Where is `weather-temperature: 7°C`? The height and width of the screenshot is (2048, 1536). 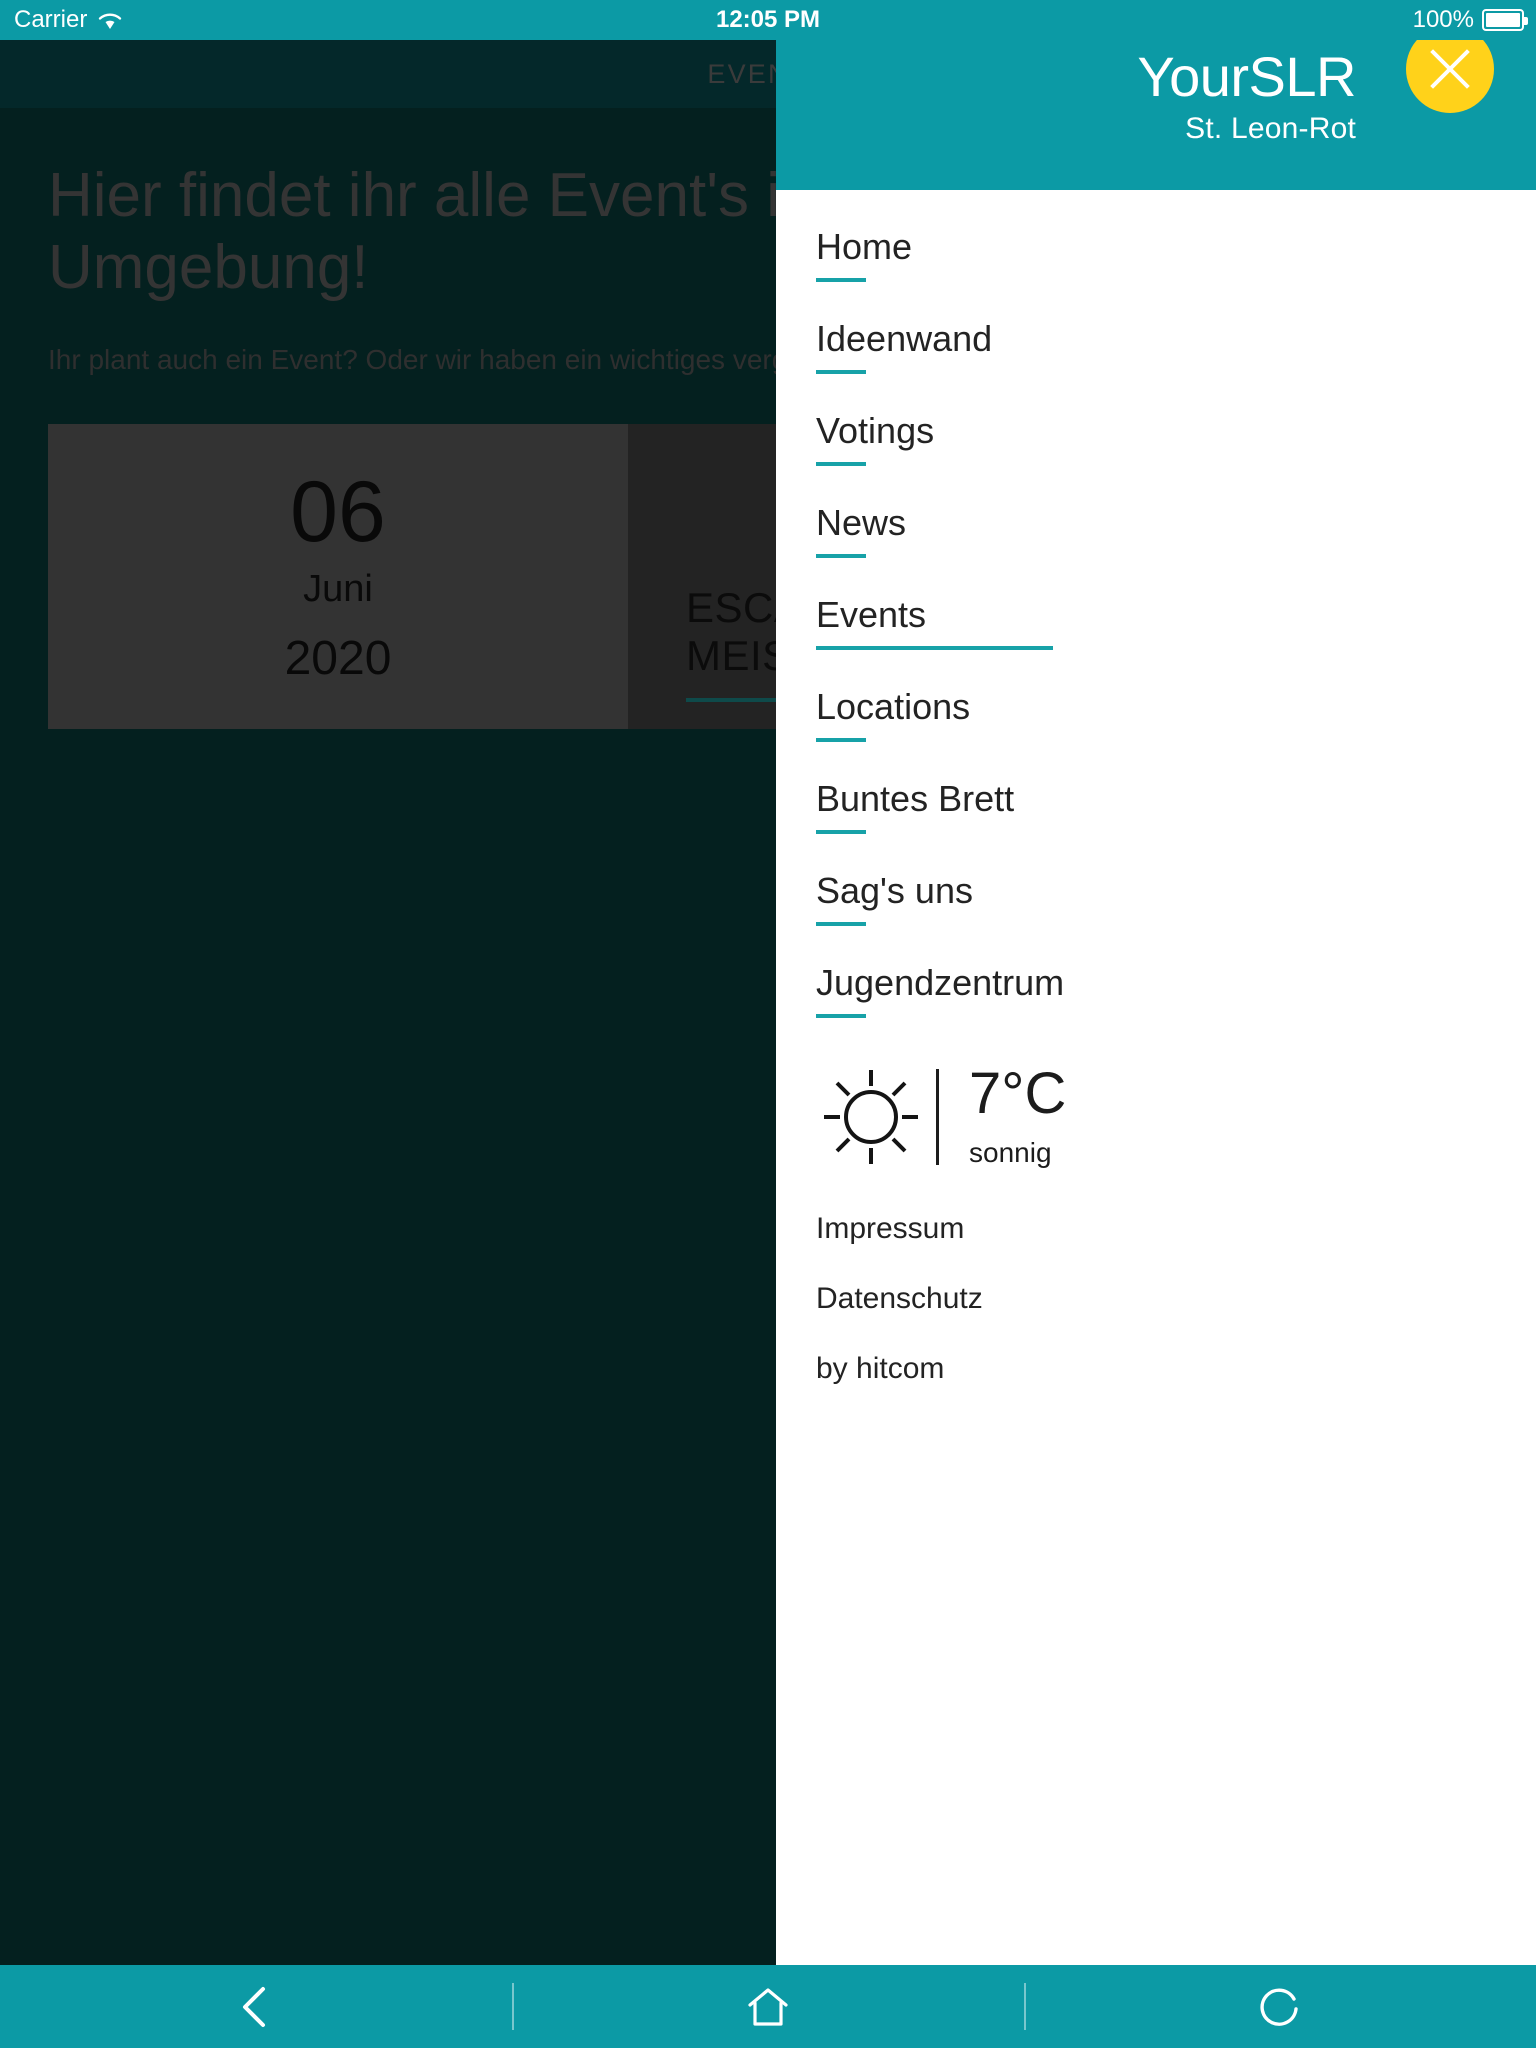
weather-temperature: 7°C is located at coordinates (1018, 1093).